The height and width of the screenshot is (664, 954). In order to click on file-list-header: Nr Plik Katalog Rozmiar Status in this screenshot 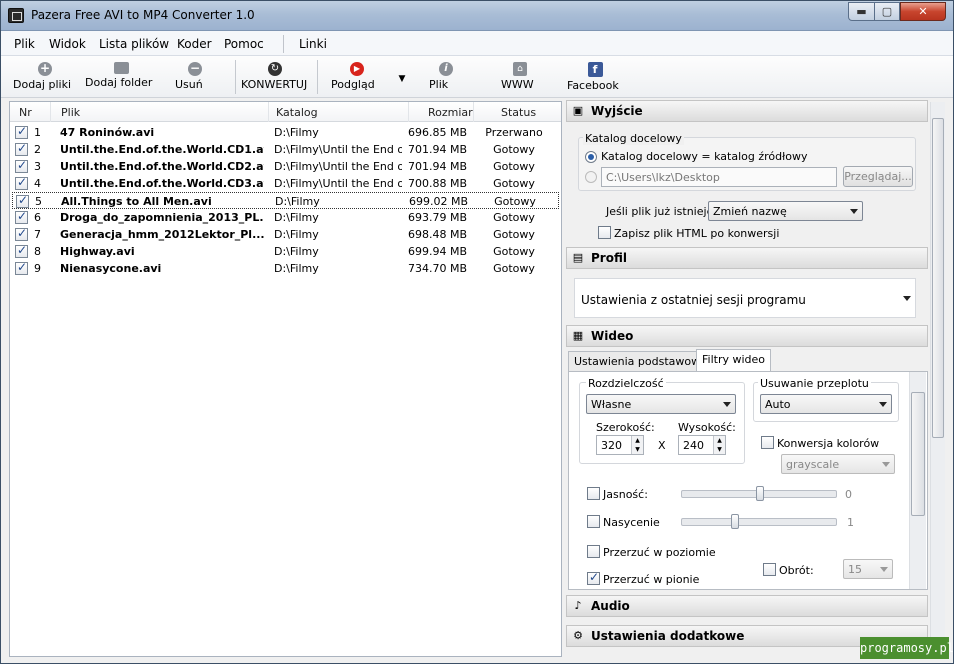, I will do `click(285, 112)`.